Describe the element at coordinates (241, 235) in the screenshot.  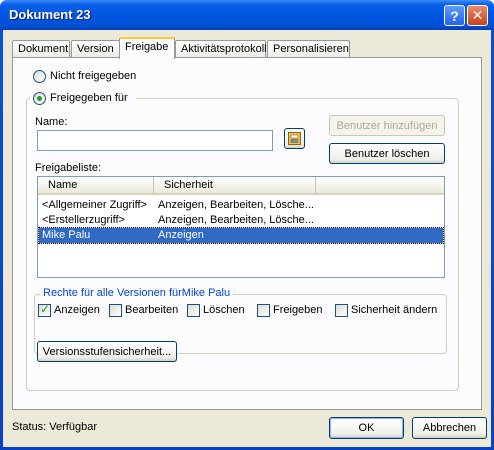
I see `list-item-selected: Mike Palu Anzeigen` at that location.